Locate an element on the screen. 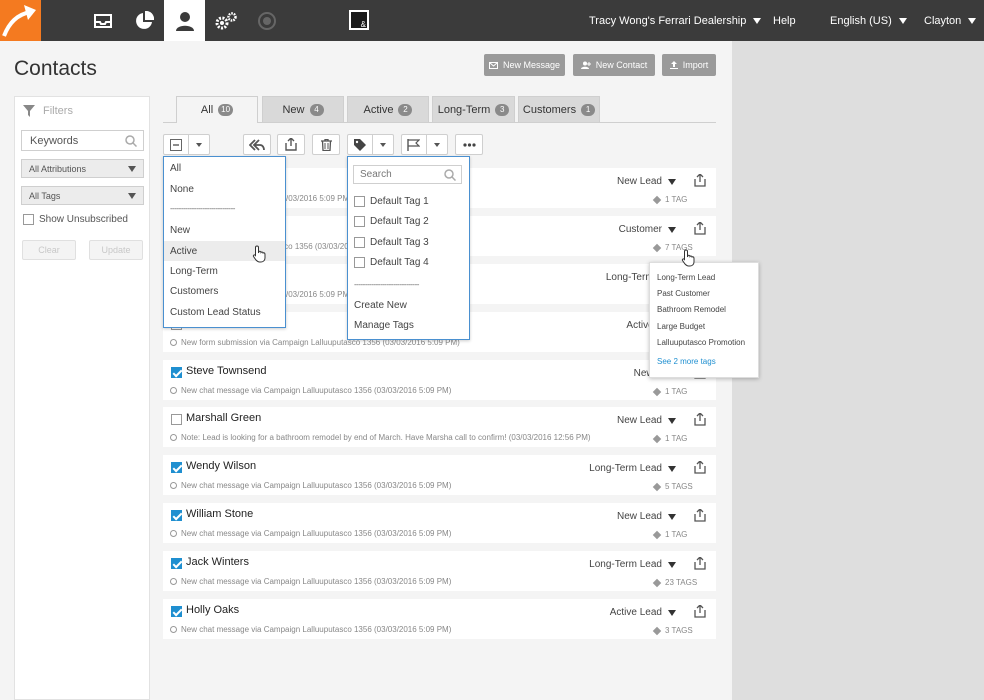 The width and height of the screenshot is (984, 700). import-button: Import is located at coordinates (689, 65).